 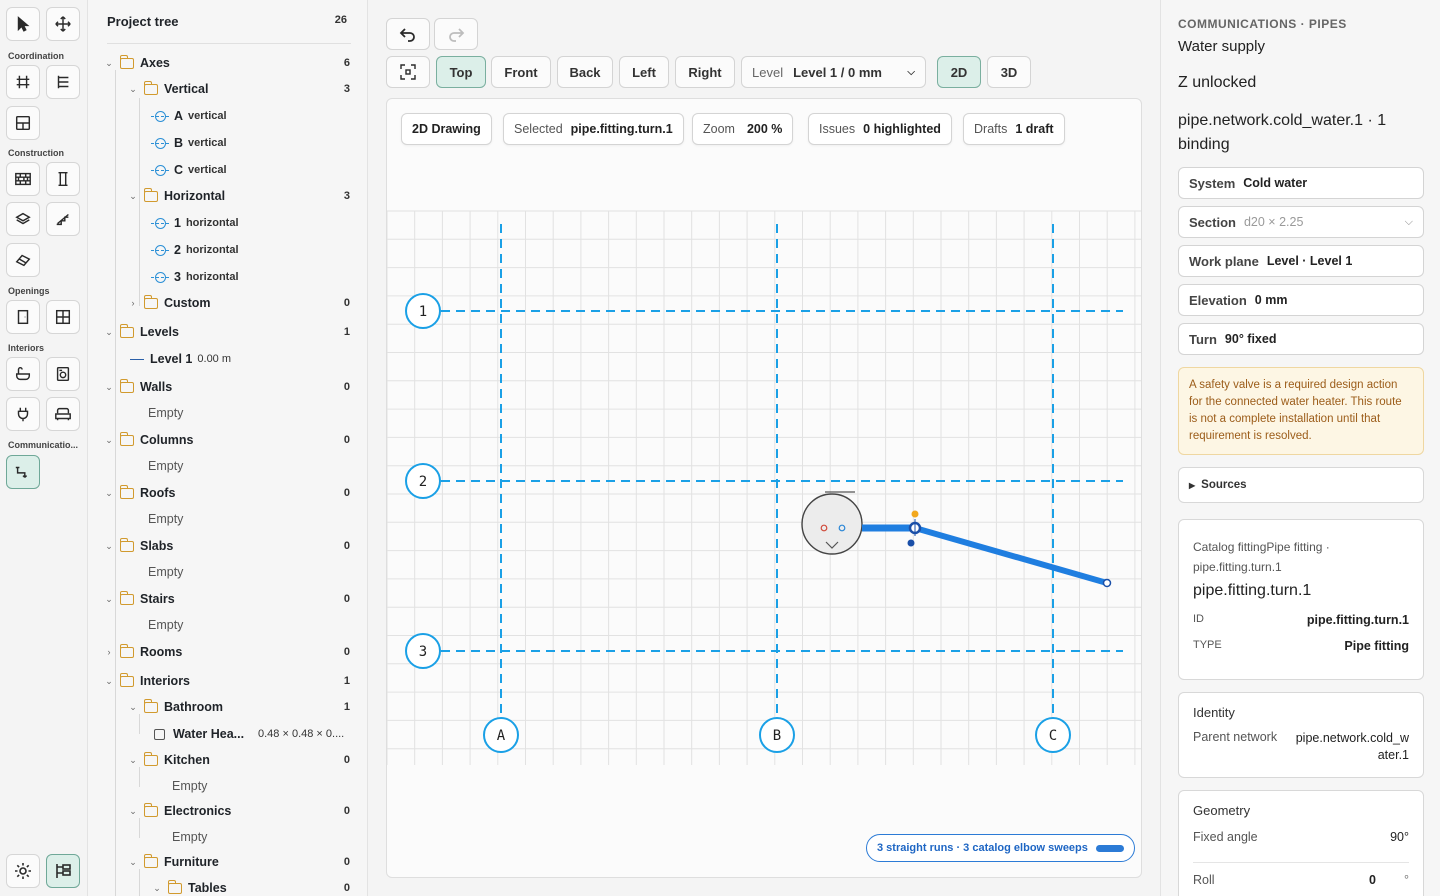 I want to click on furniture-tool-button, so click(x=63, y=414).